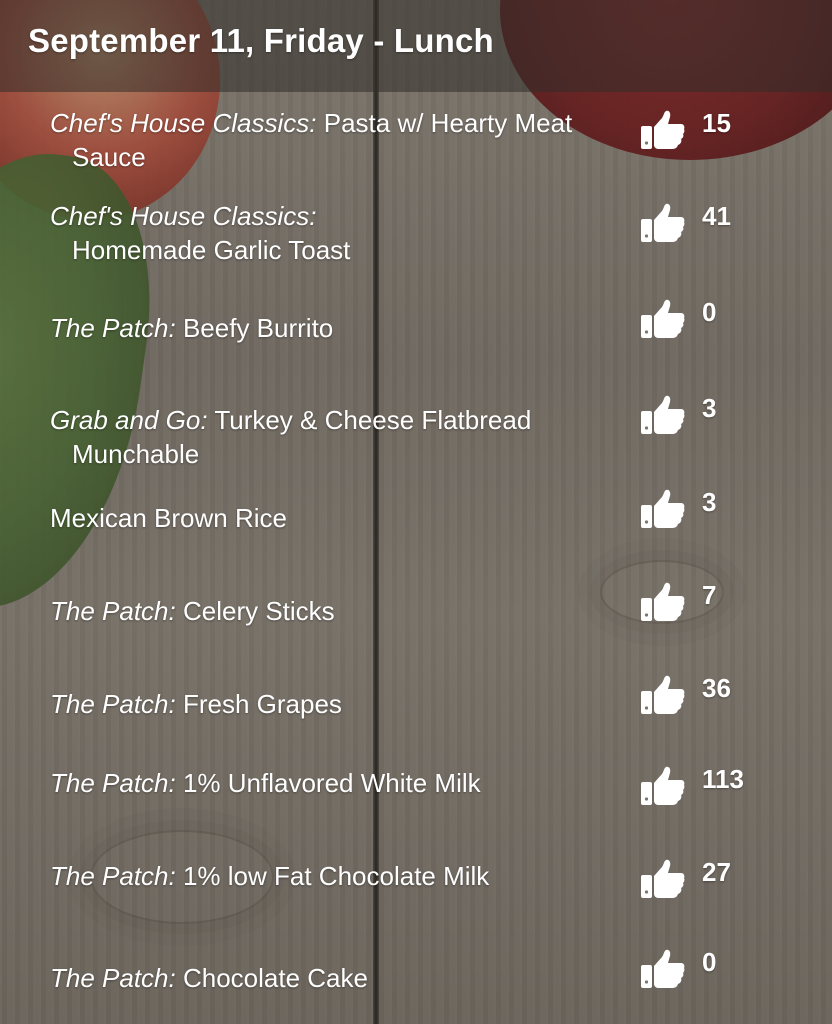  I want to click on menu-item: The Patch: Celery Sticks 7, so click(416, 626).